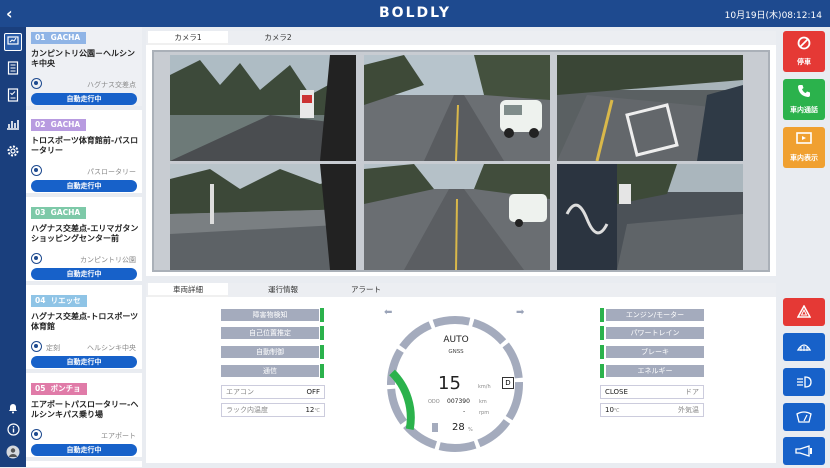  I want to click on status-communication: 通信, so click(270, 371).